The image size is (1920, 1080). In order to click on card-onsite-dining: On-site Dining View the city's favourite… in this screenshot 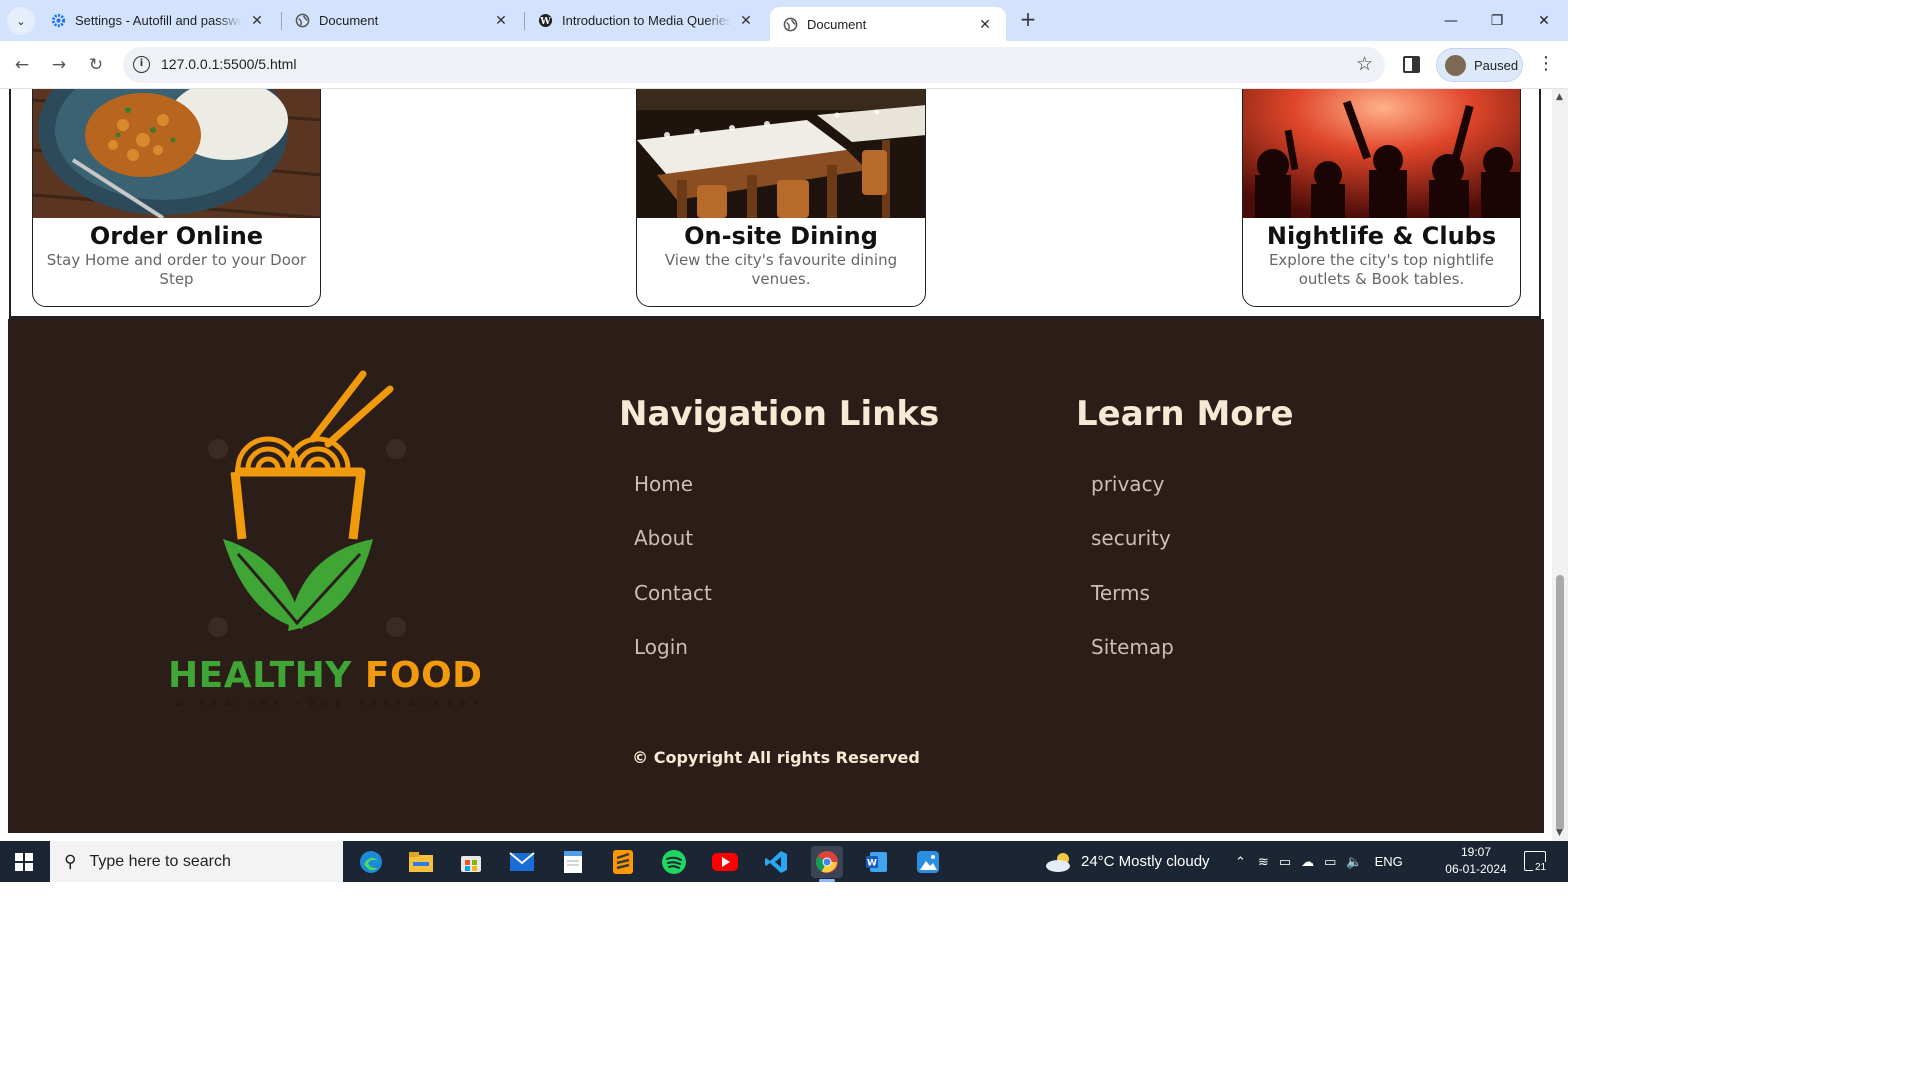, I will do `click(781, 198)`.